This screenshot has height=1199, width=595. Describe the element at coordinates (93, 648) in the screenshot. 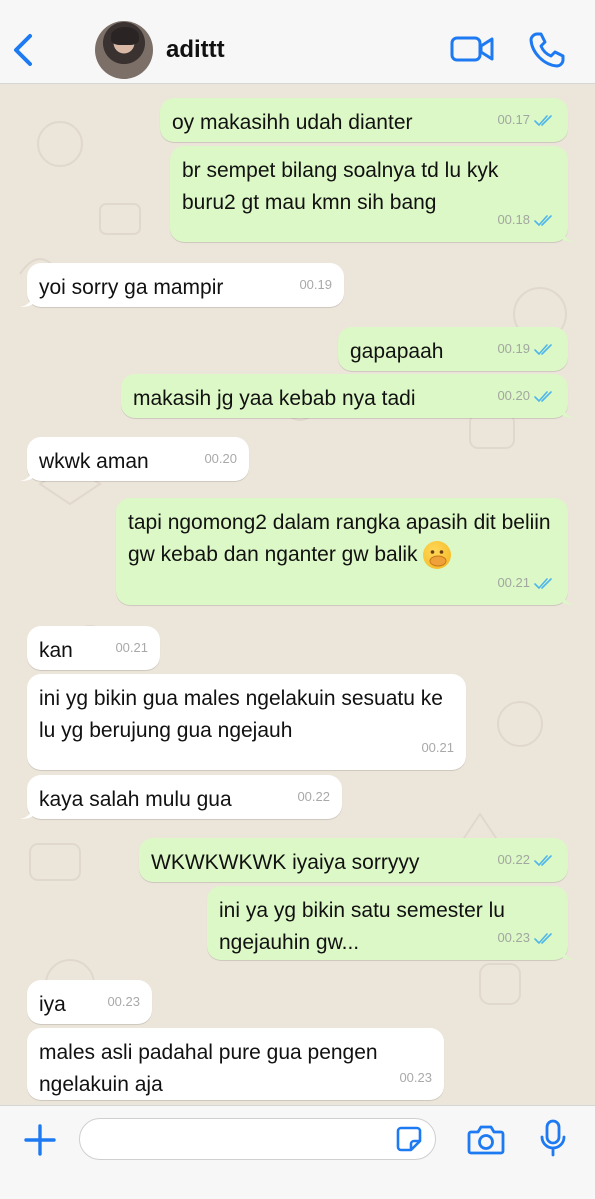

I see `message-bubble-incoming: kan 00.21` at that location.